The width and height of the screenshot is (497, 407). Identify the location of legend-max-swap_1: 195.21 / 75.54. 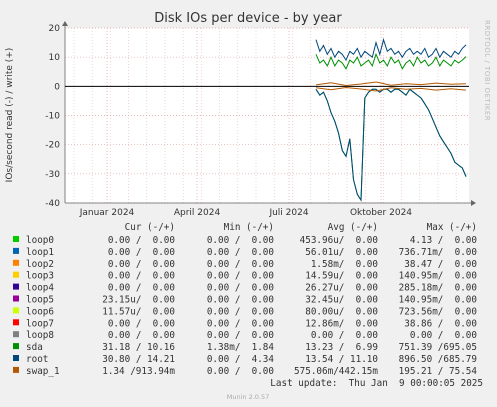
(438, 371).